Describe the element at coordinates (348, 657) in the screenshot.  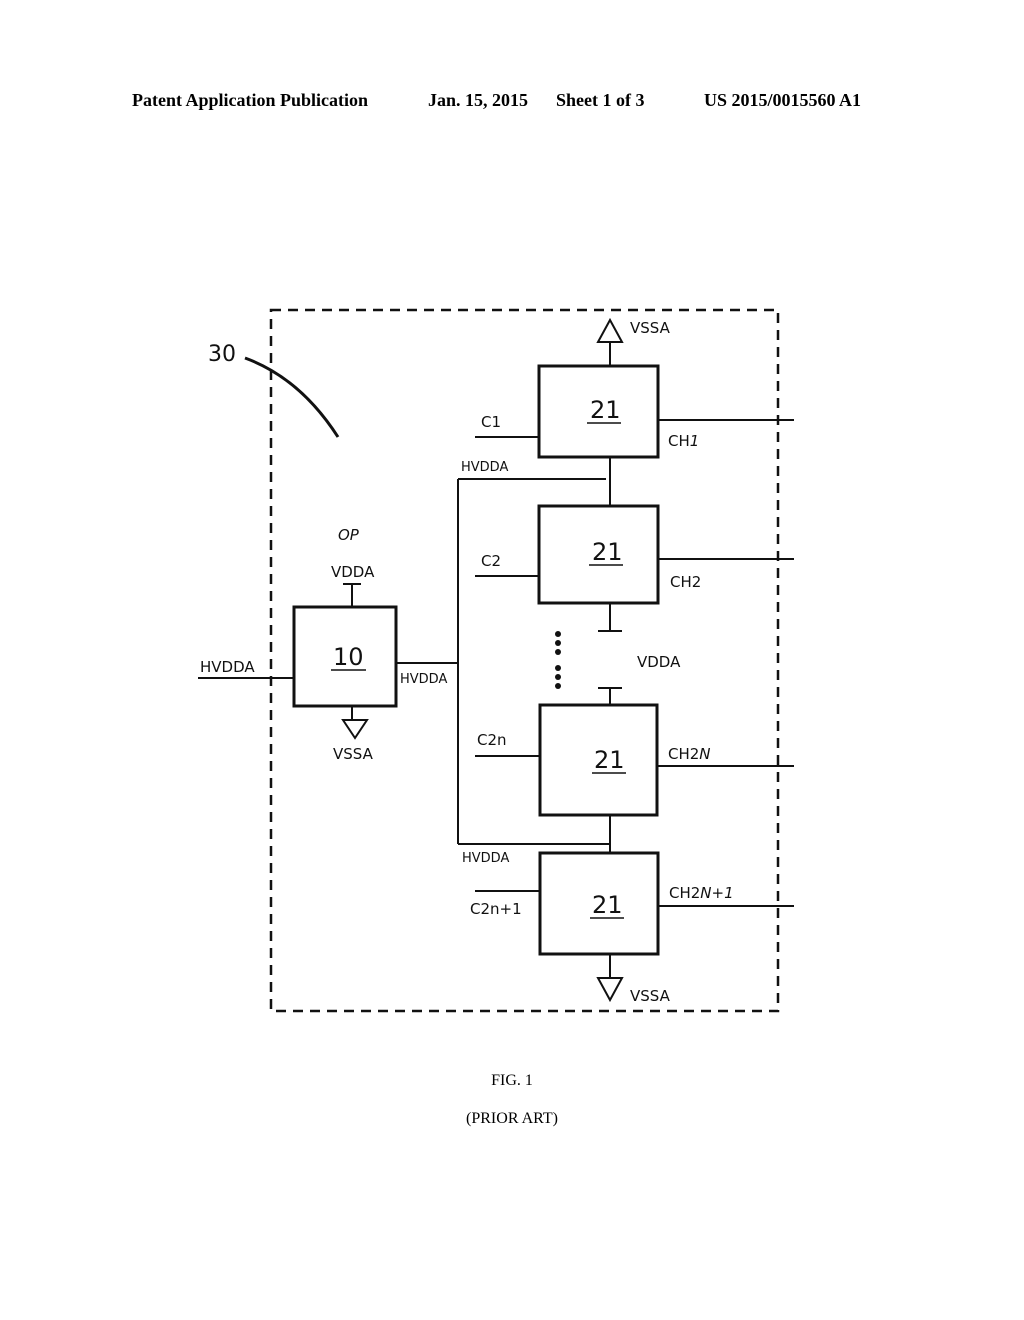
I see `op-block-number: 10` at that location.